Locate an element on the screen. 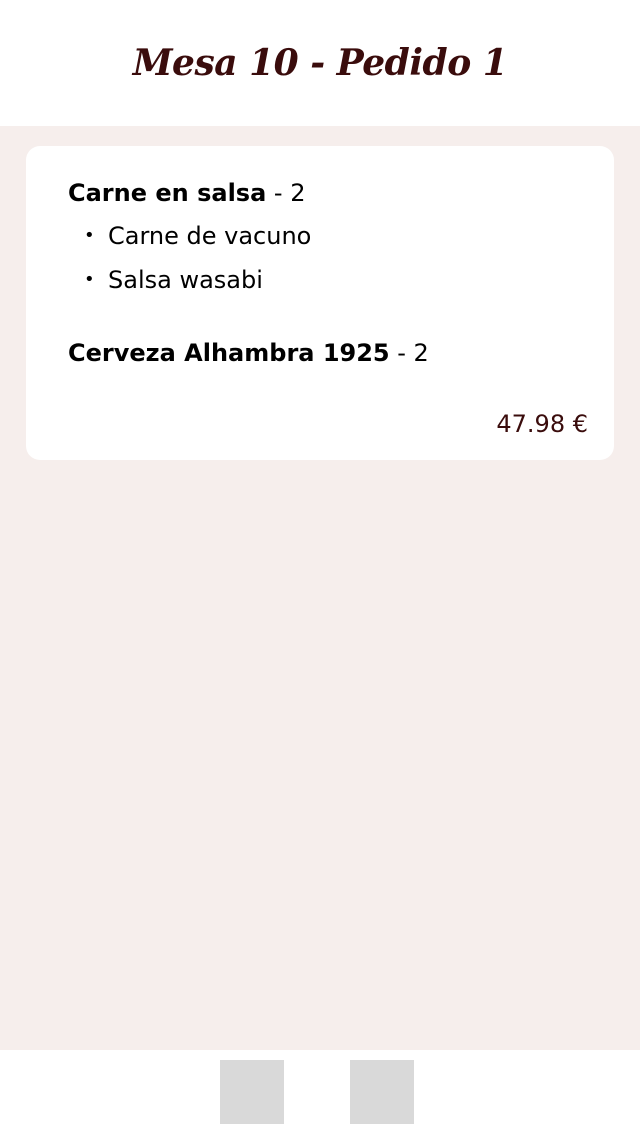 The height and width of the screenshot is (1136, 640). order-item-extras: • Carne de vacuno • Salsa wasabi is located at coordinates (189, 258).